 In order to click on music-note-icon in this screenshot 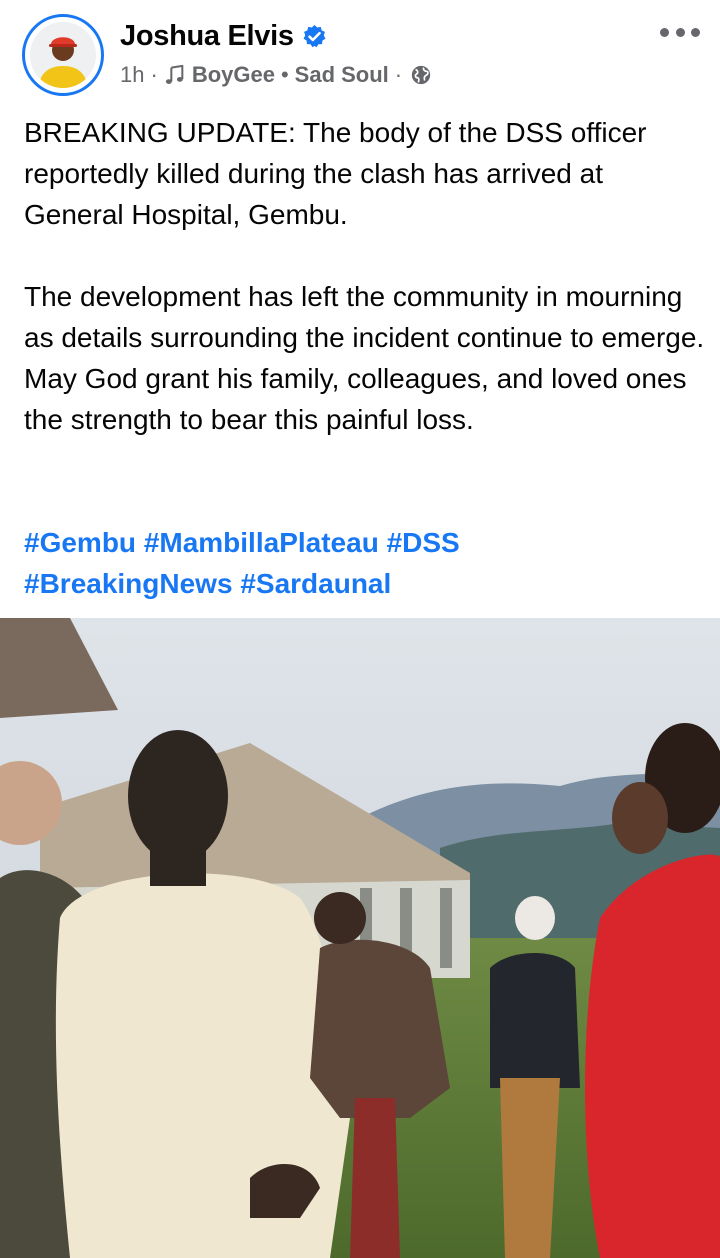, I will do `click(174, 74)`.